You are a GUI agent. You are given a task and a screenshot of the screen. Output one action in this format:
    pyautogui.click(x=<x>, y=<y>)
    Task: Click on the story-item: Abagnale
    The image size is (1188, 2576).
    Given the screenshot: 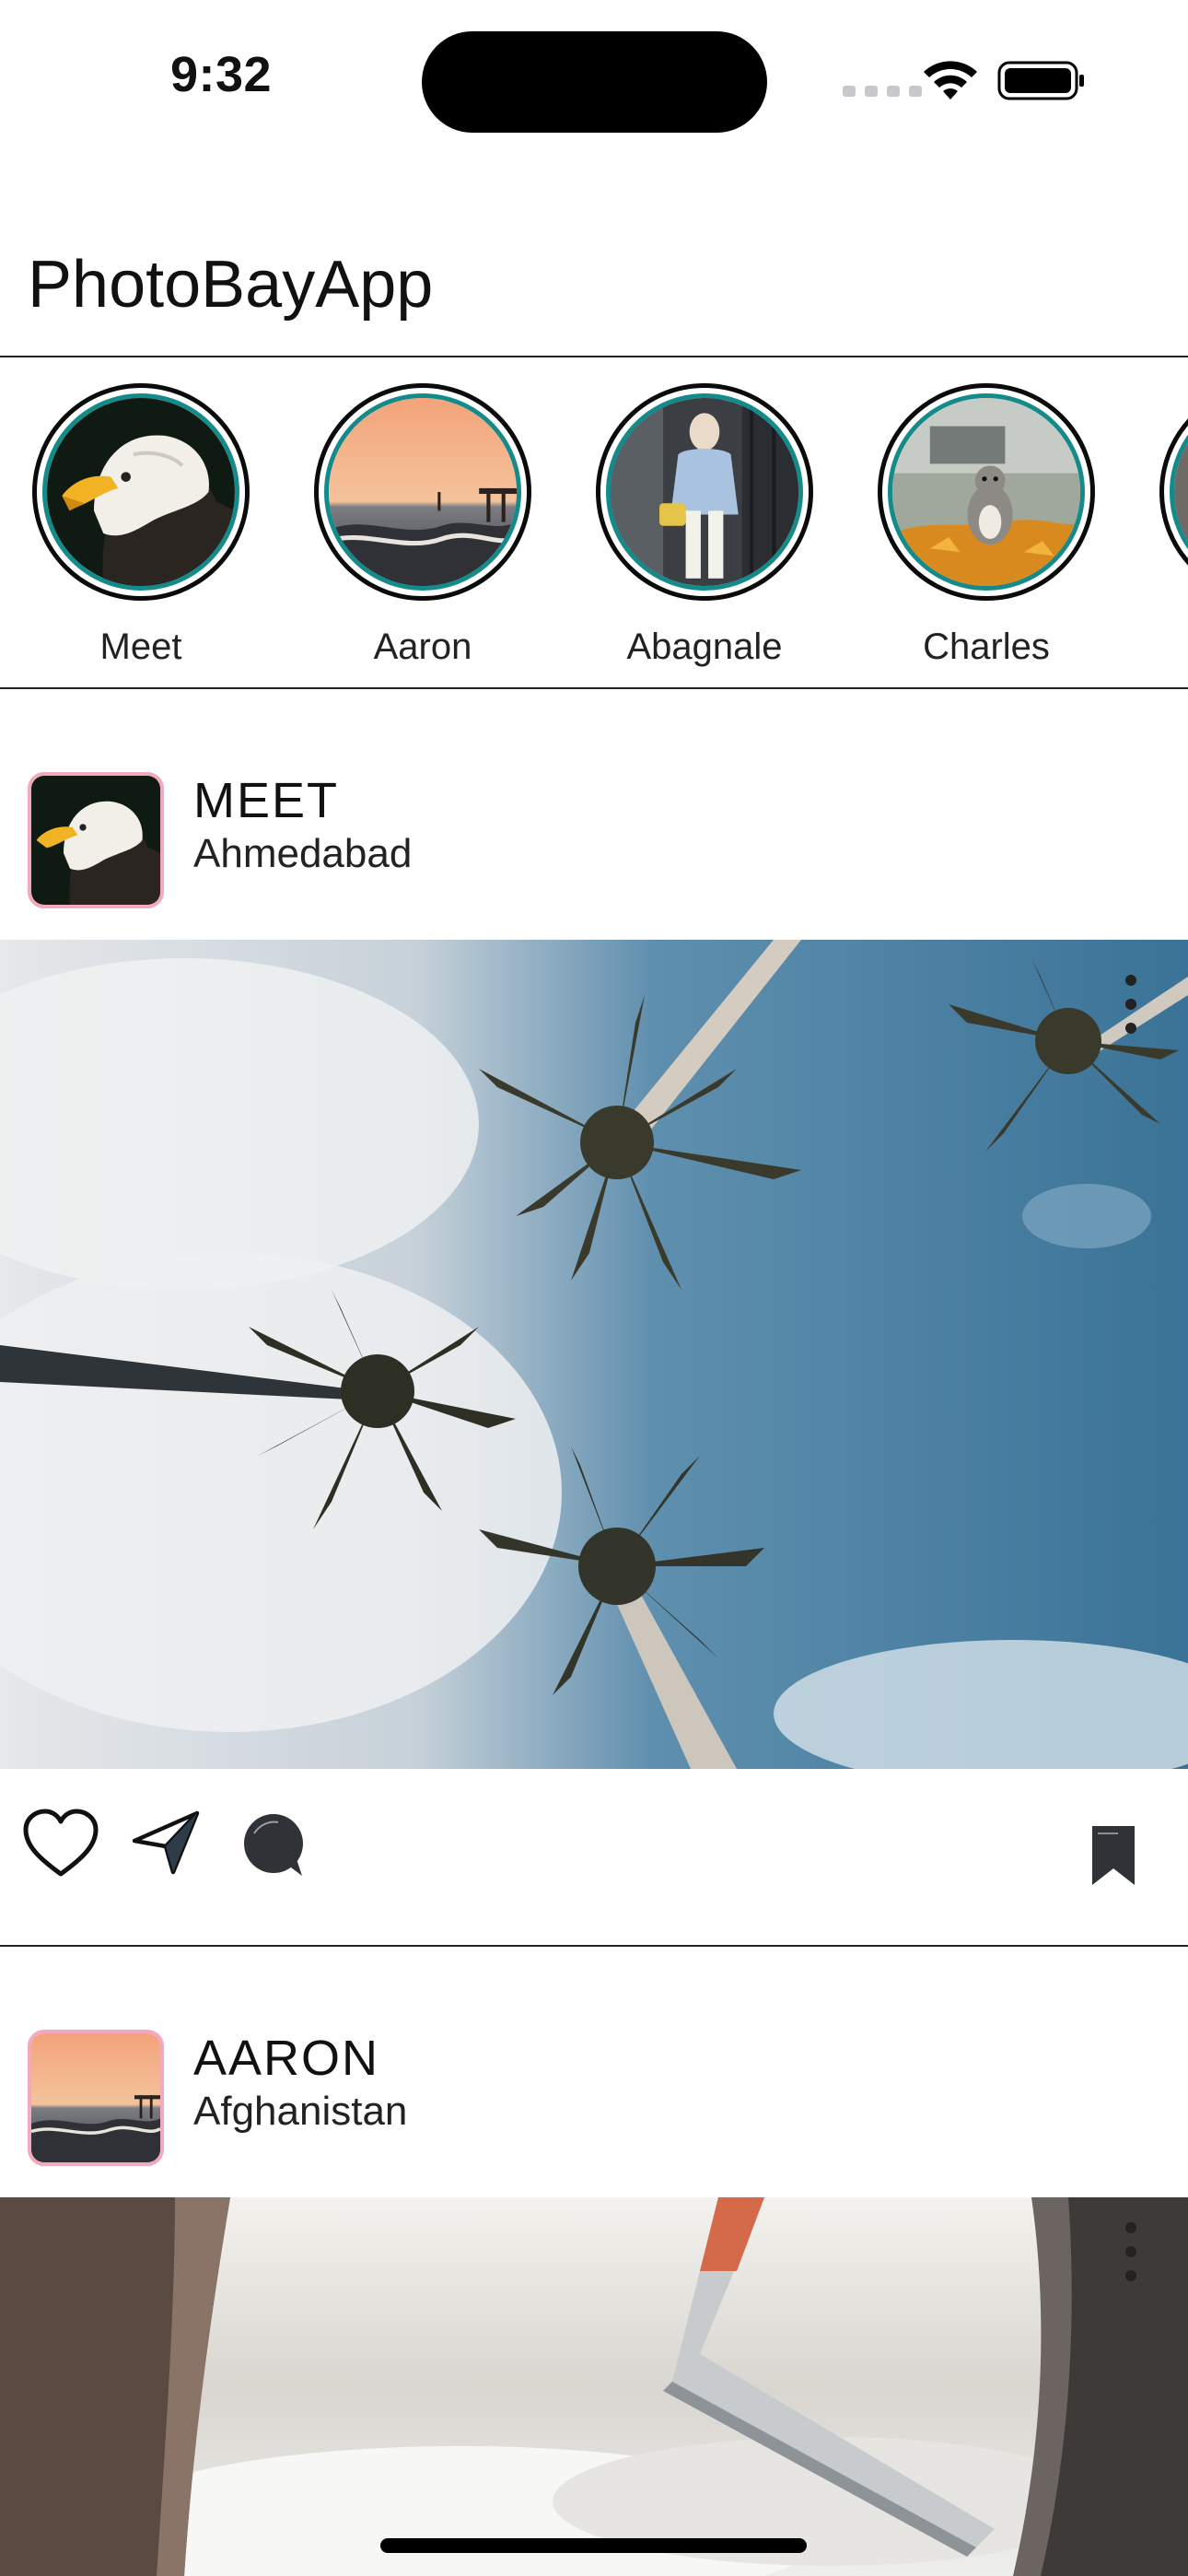 What is the action you would take?
    pyautogui.click(x=705, y=525)
    